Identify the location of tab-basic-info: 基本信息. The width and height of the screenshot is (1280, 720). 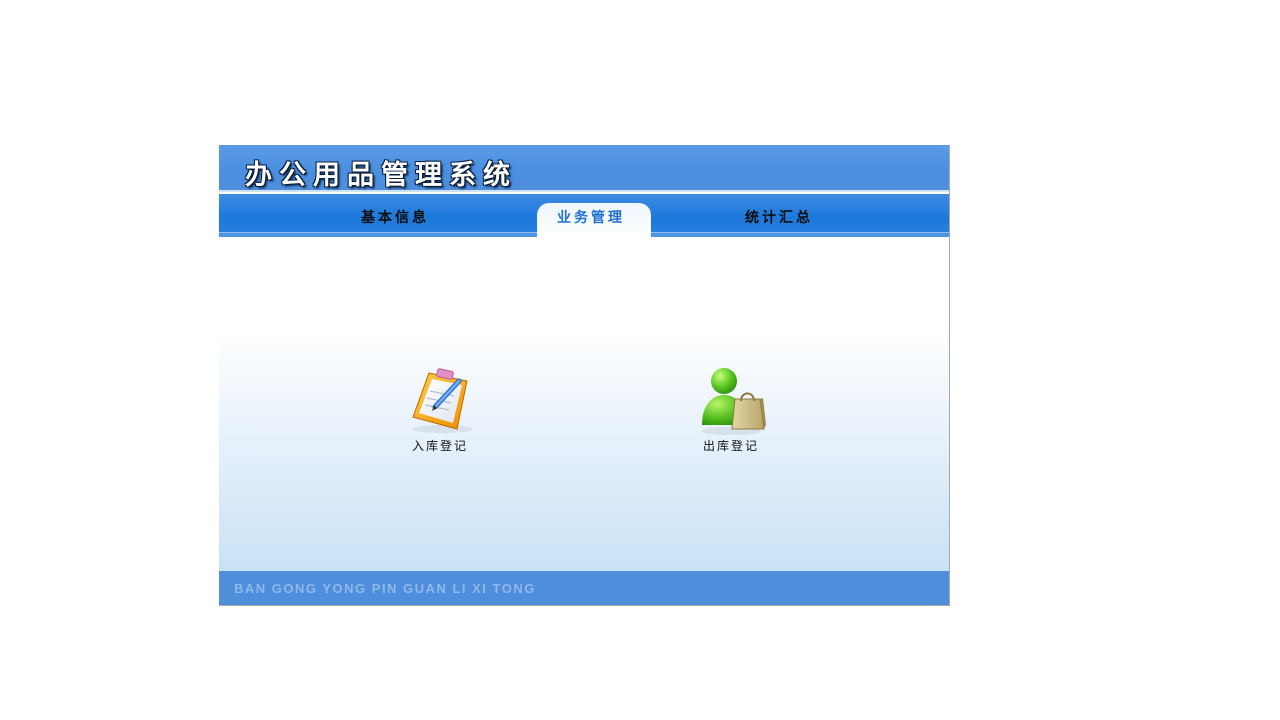
(395, 218).